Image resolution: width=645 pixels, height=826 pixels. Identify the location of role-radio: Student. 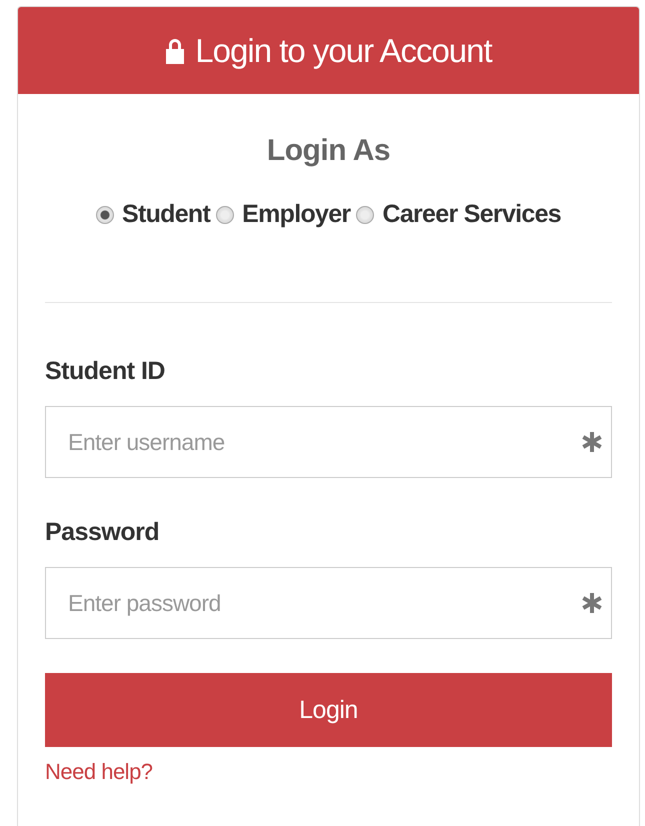
(153, 214).